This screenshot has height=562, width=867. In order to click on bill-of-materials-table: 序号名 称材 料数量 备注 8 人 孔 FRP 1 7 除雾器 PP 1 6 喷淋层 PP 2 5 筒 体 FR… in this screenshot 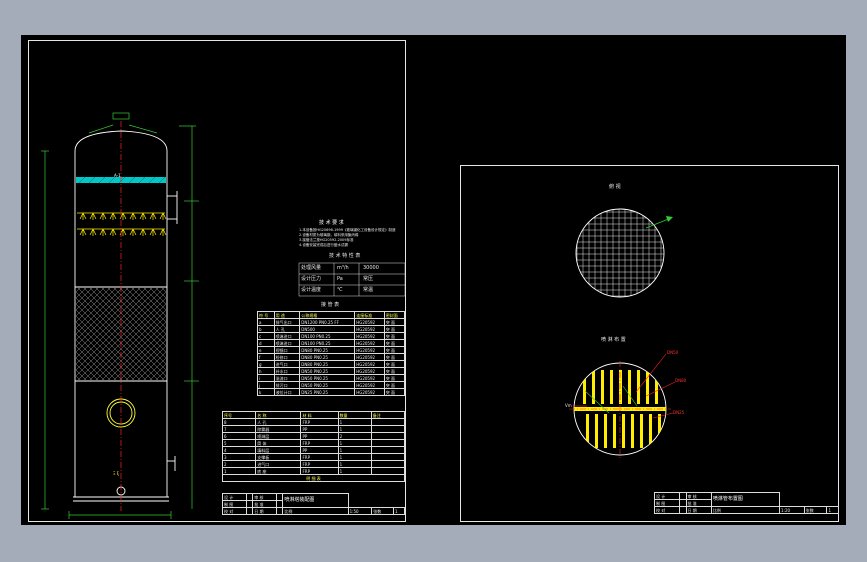, I will do `click(313, 446)`.